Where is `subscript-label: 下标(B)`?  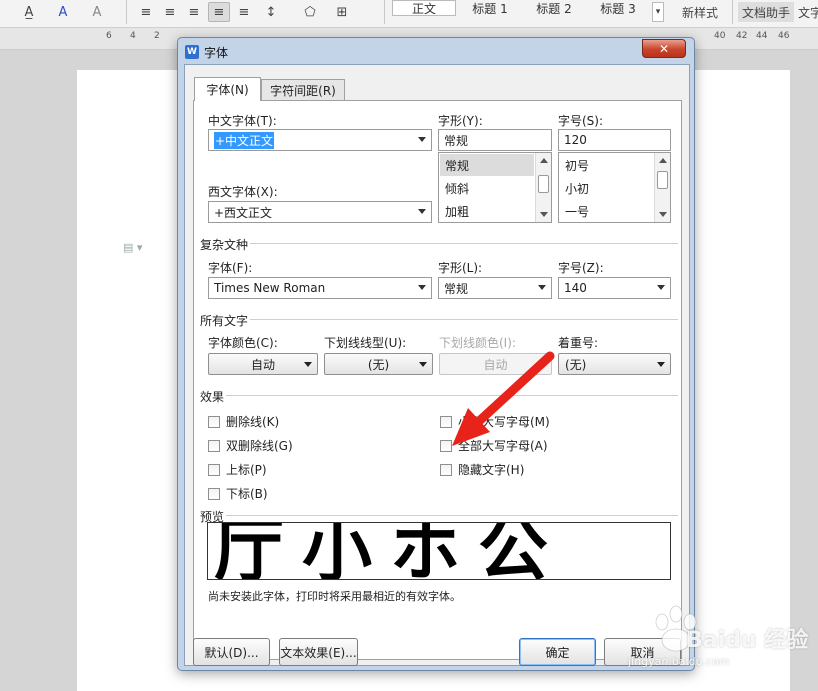 subscript-label: 下标(B) is located at coordinates (247, 494).